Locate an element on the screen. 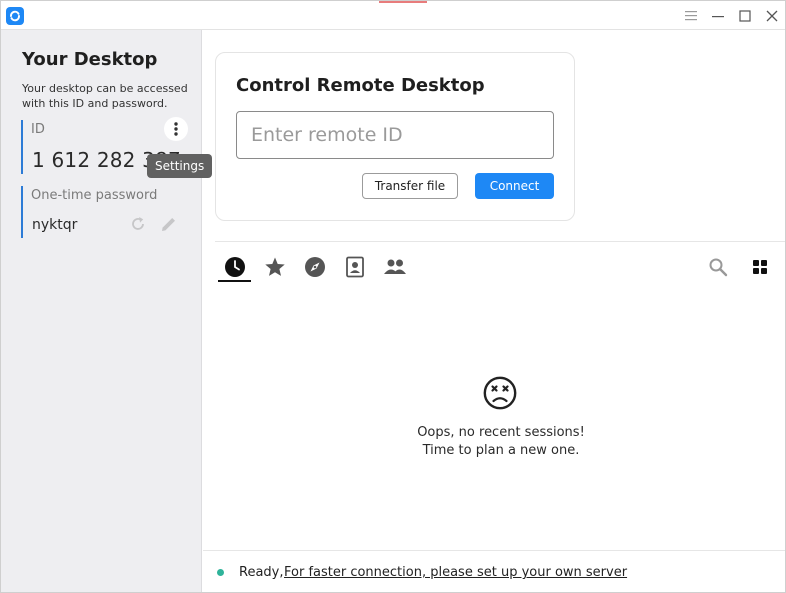 This screenshot has width=786, height=593. your-desktop-title: Your Desktop is located at coordinates (90, 59).